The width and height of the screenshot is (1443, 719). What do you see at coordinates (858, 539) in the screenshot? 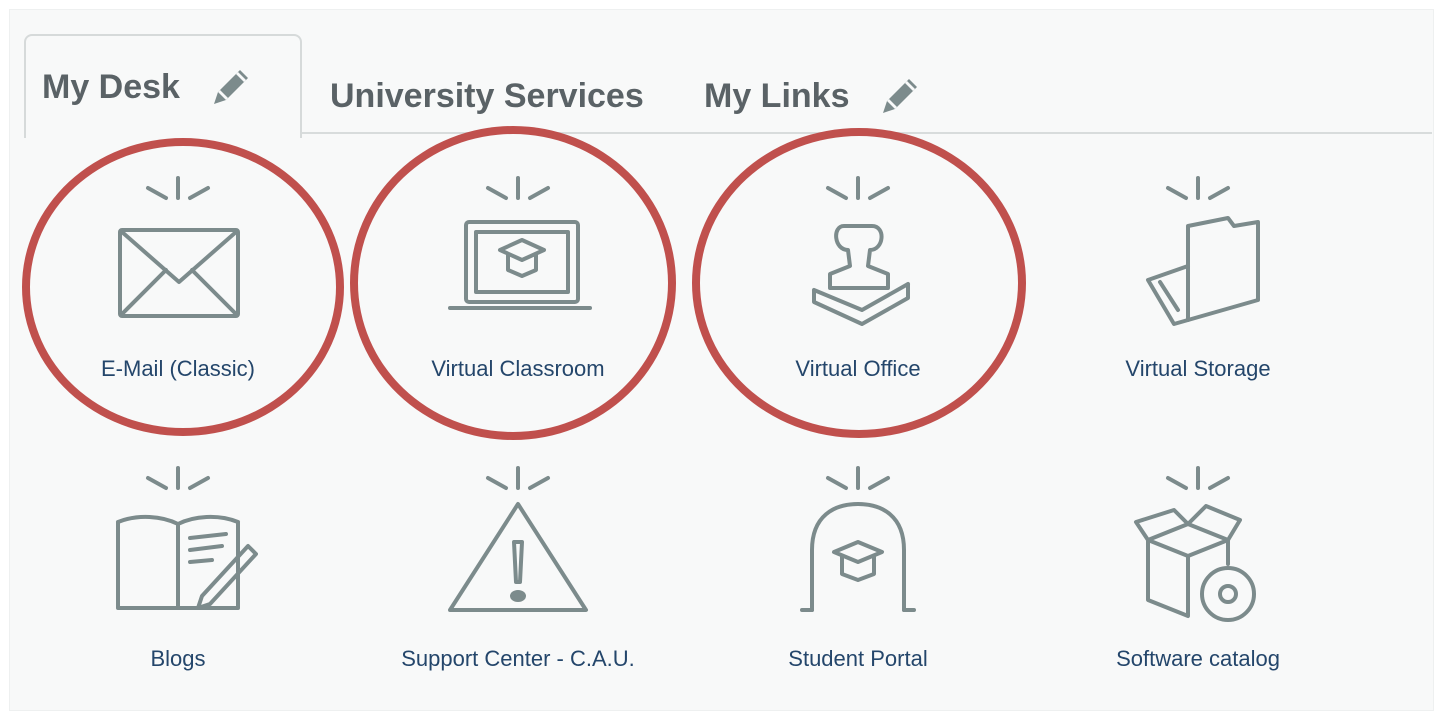
I see `arch-graduation-cap-icon` at bounding box center [858, 539].